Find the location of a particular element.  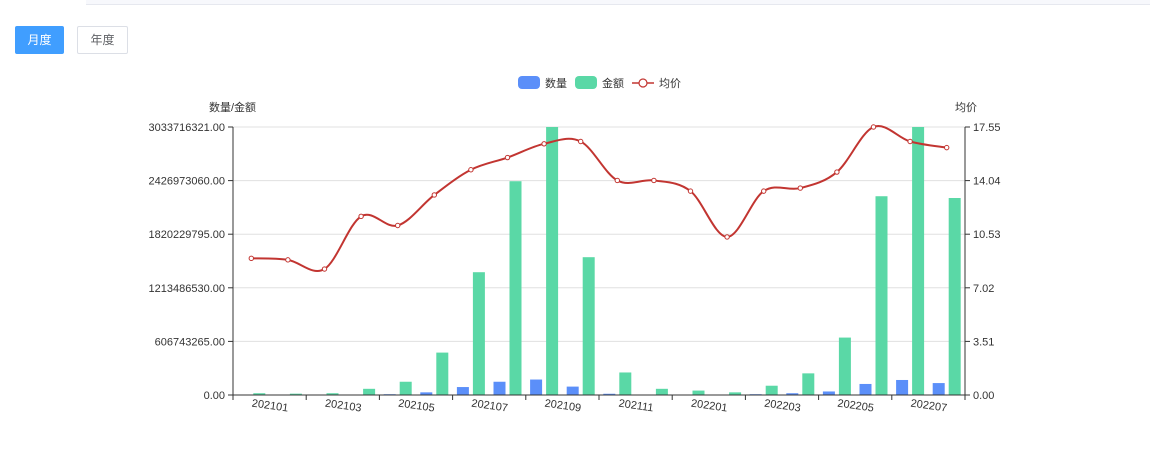

x-tick-label: 202109 is located at coordinates (563, 406).